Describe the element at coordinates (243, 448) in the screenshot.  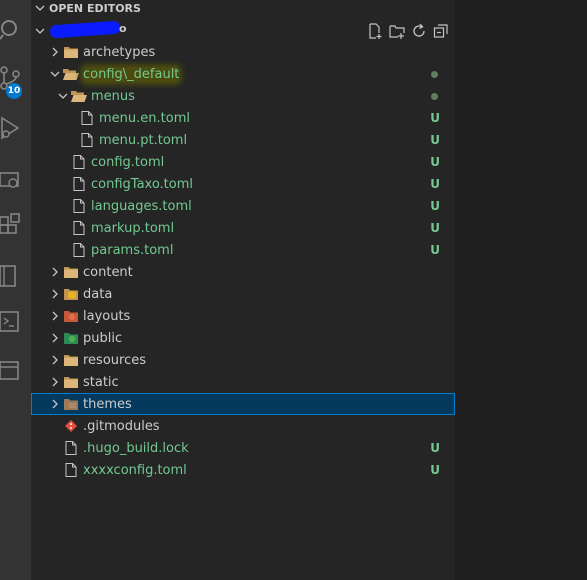
I see `file-row: .hugo_build.lock U` at that location.